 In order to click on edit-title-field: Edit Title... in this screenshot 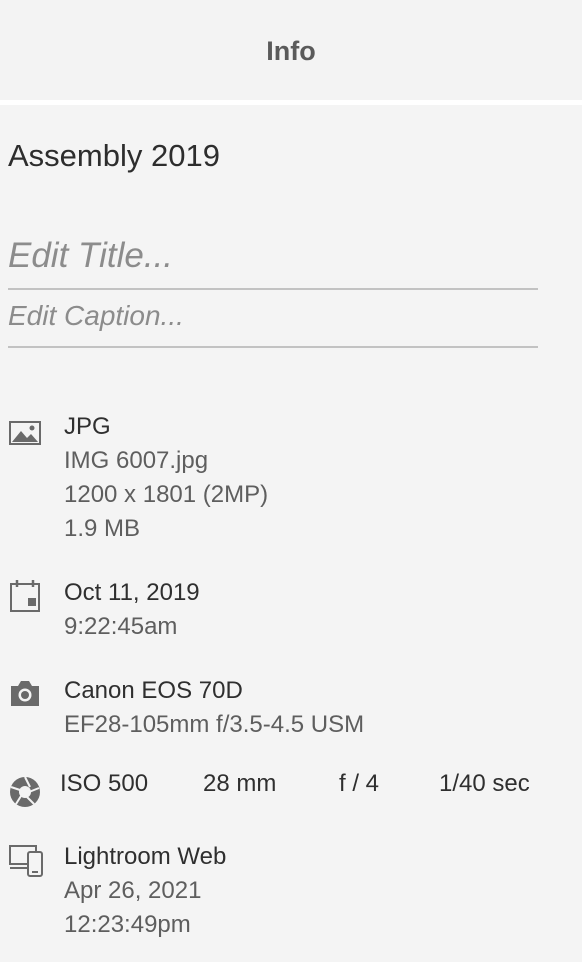, I will do `click(273, 263)`.